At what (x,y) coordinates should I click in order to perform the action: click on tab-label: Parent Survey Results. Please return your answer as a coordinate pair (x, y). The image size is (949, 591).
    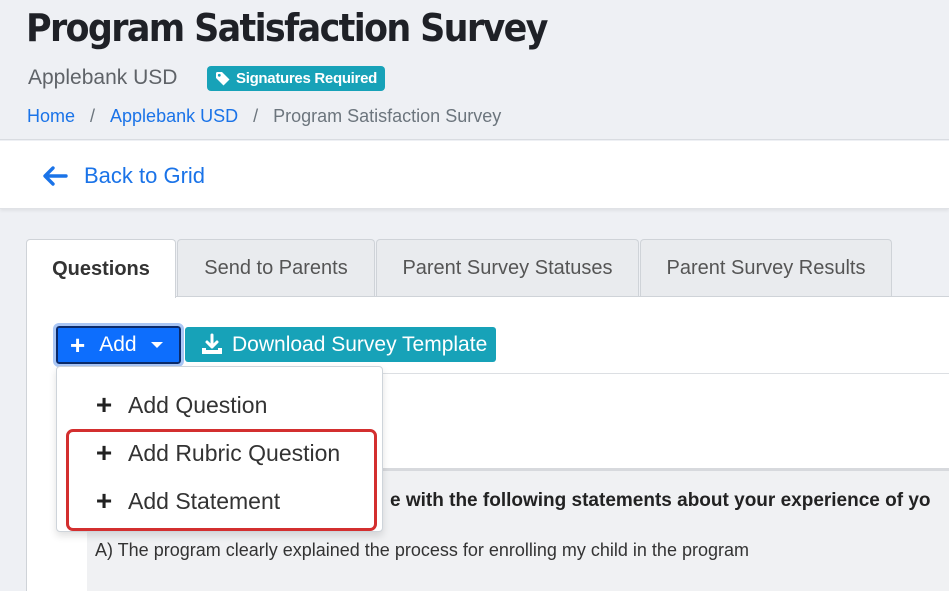
    Looking at the image, I should click on (766, 268).